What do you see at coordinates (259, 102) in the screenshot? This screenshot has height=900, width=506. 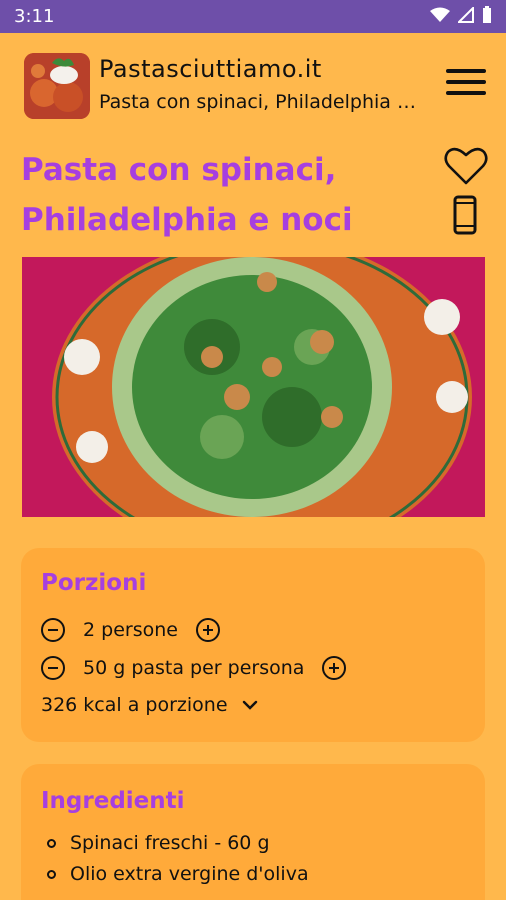 I see `app-subtitle: Pasta con spinaci, Philadelphia e noci` at bounding box center [259, 102].